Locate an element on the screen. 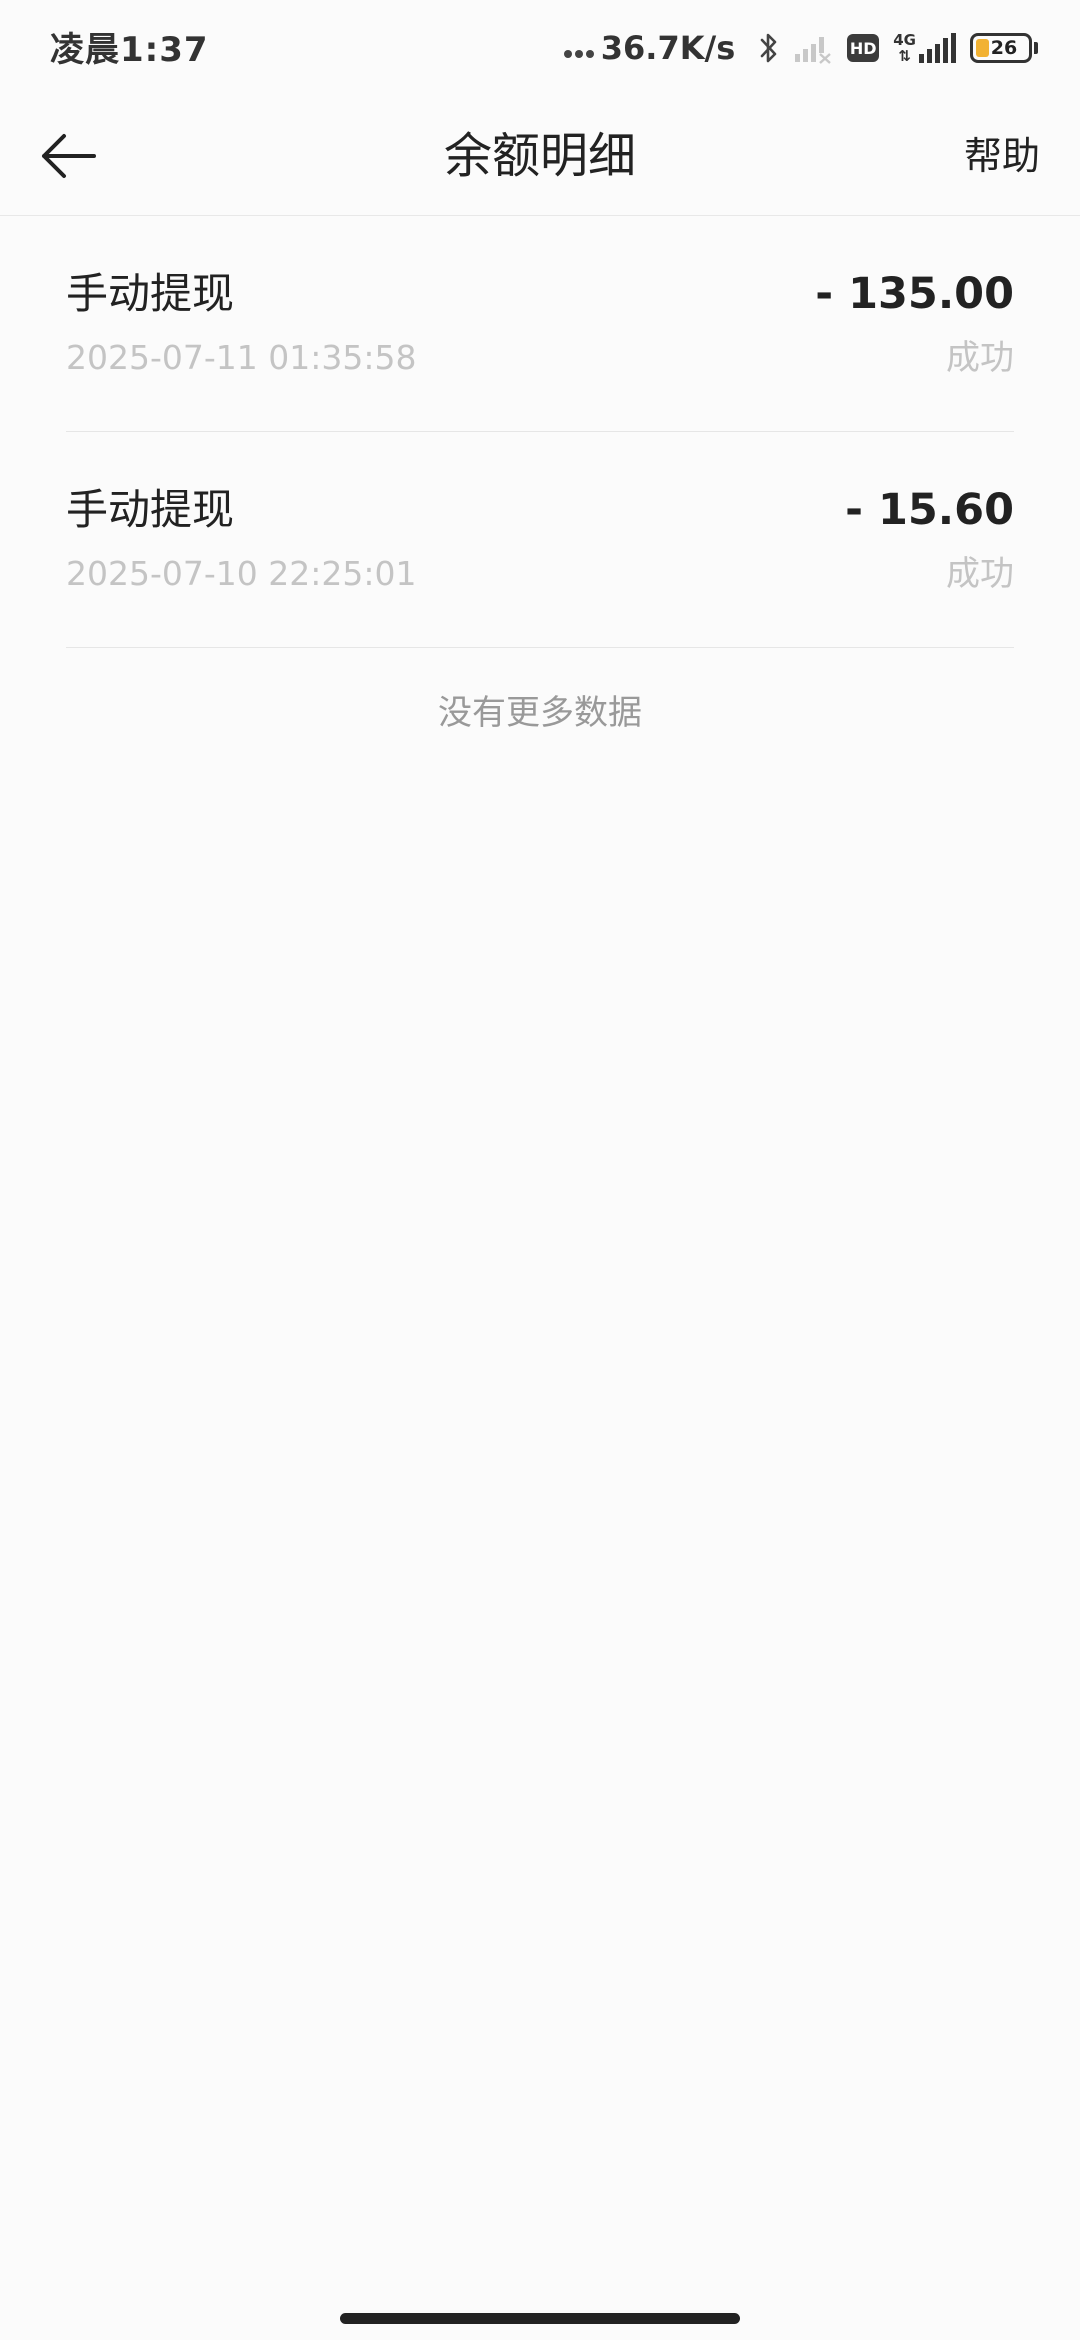 Image resolution: width=1080 pixels, height=2340 pixels. record-amount: - 135.00 is located at coordinates (914, 294).